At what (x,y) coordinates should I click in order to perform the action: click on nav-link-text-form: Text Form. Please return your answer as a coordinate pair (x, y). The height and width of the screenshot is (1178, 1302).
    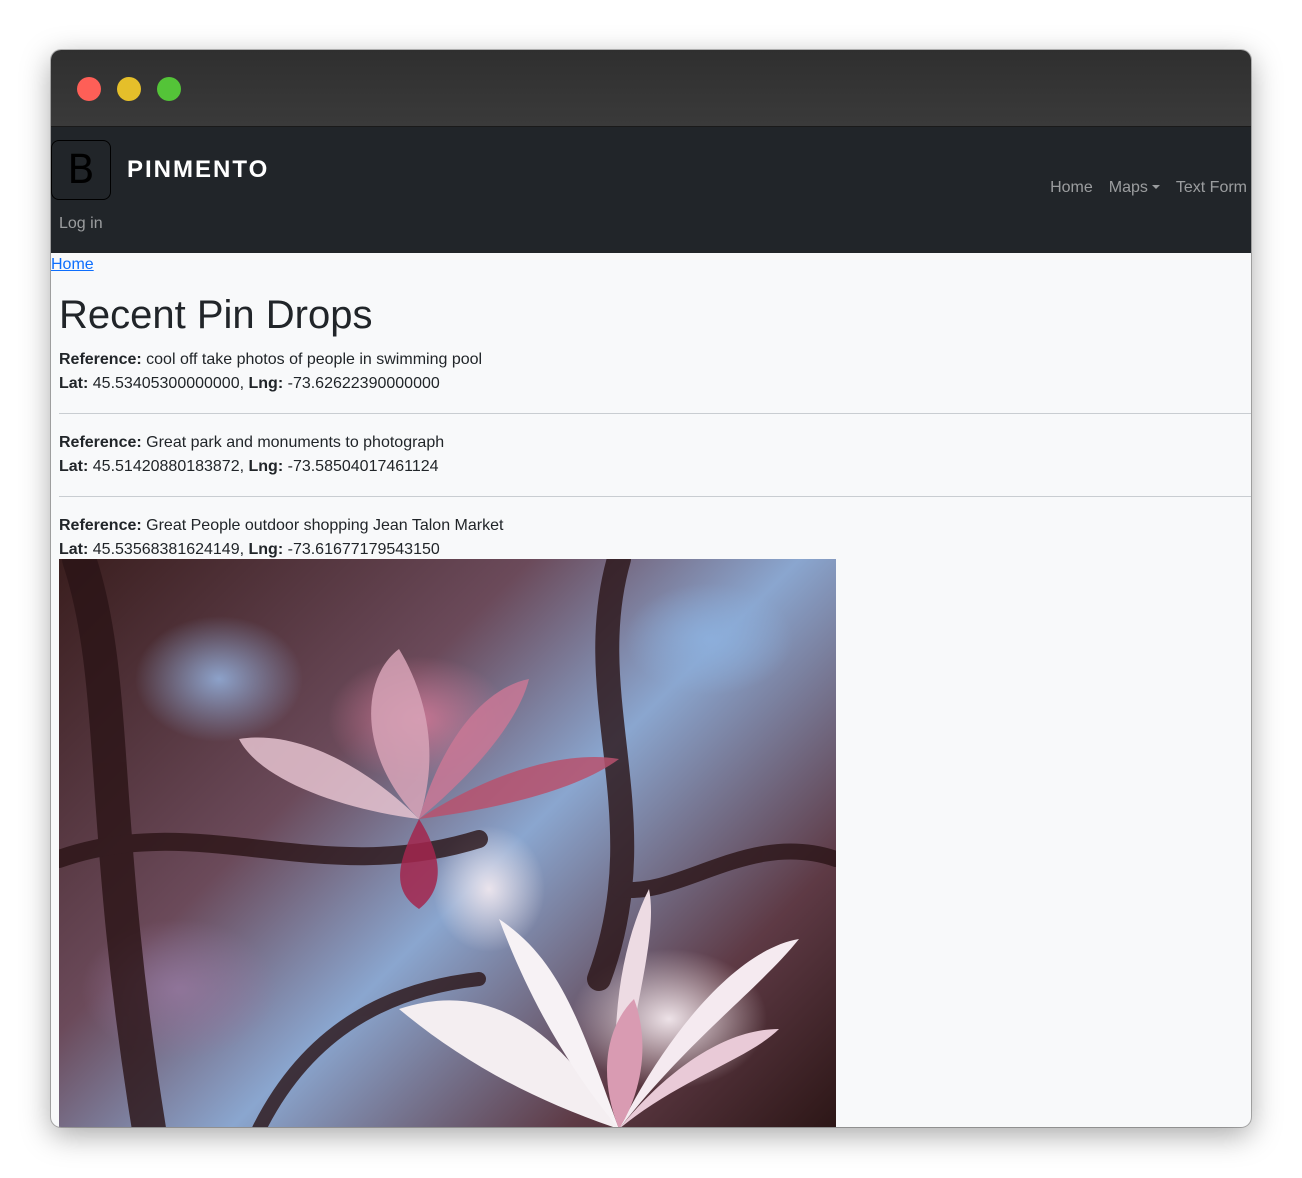
    Looking at the image, I should click on (1211, 188).